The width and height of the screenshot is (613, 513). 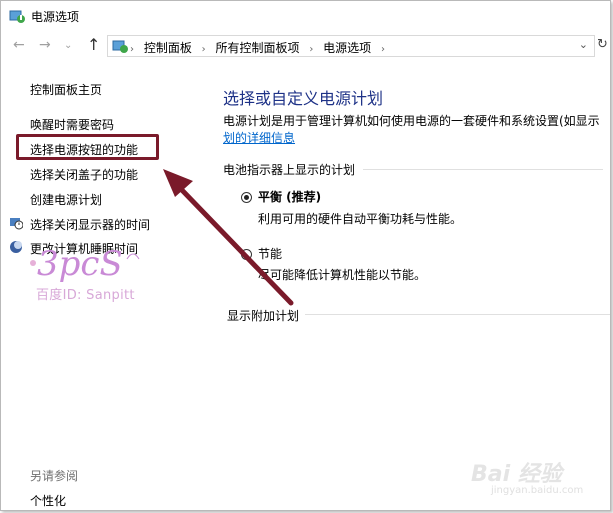 What do you see at coordinates (84, 174) in the screenshot?
I see `sidebar-item-lid-close: 选择关闭盖子的功能` at bounding box center [84, 174].